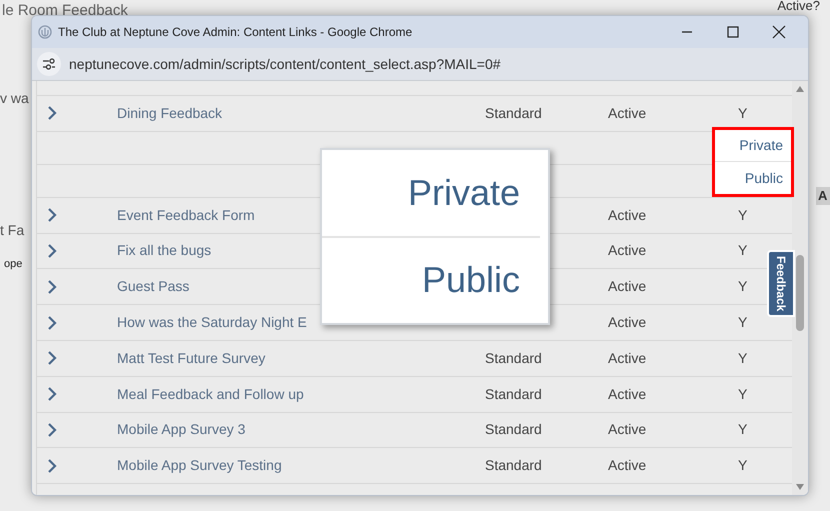 Image resolution: width=830 pixels, height=511 pixels. Describe the element at coordinates (800, 293) in the screenshot. I see `scrollbar-thumb` at that location.